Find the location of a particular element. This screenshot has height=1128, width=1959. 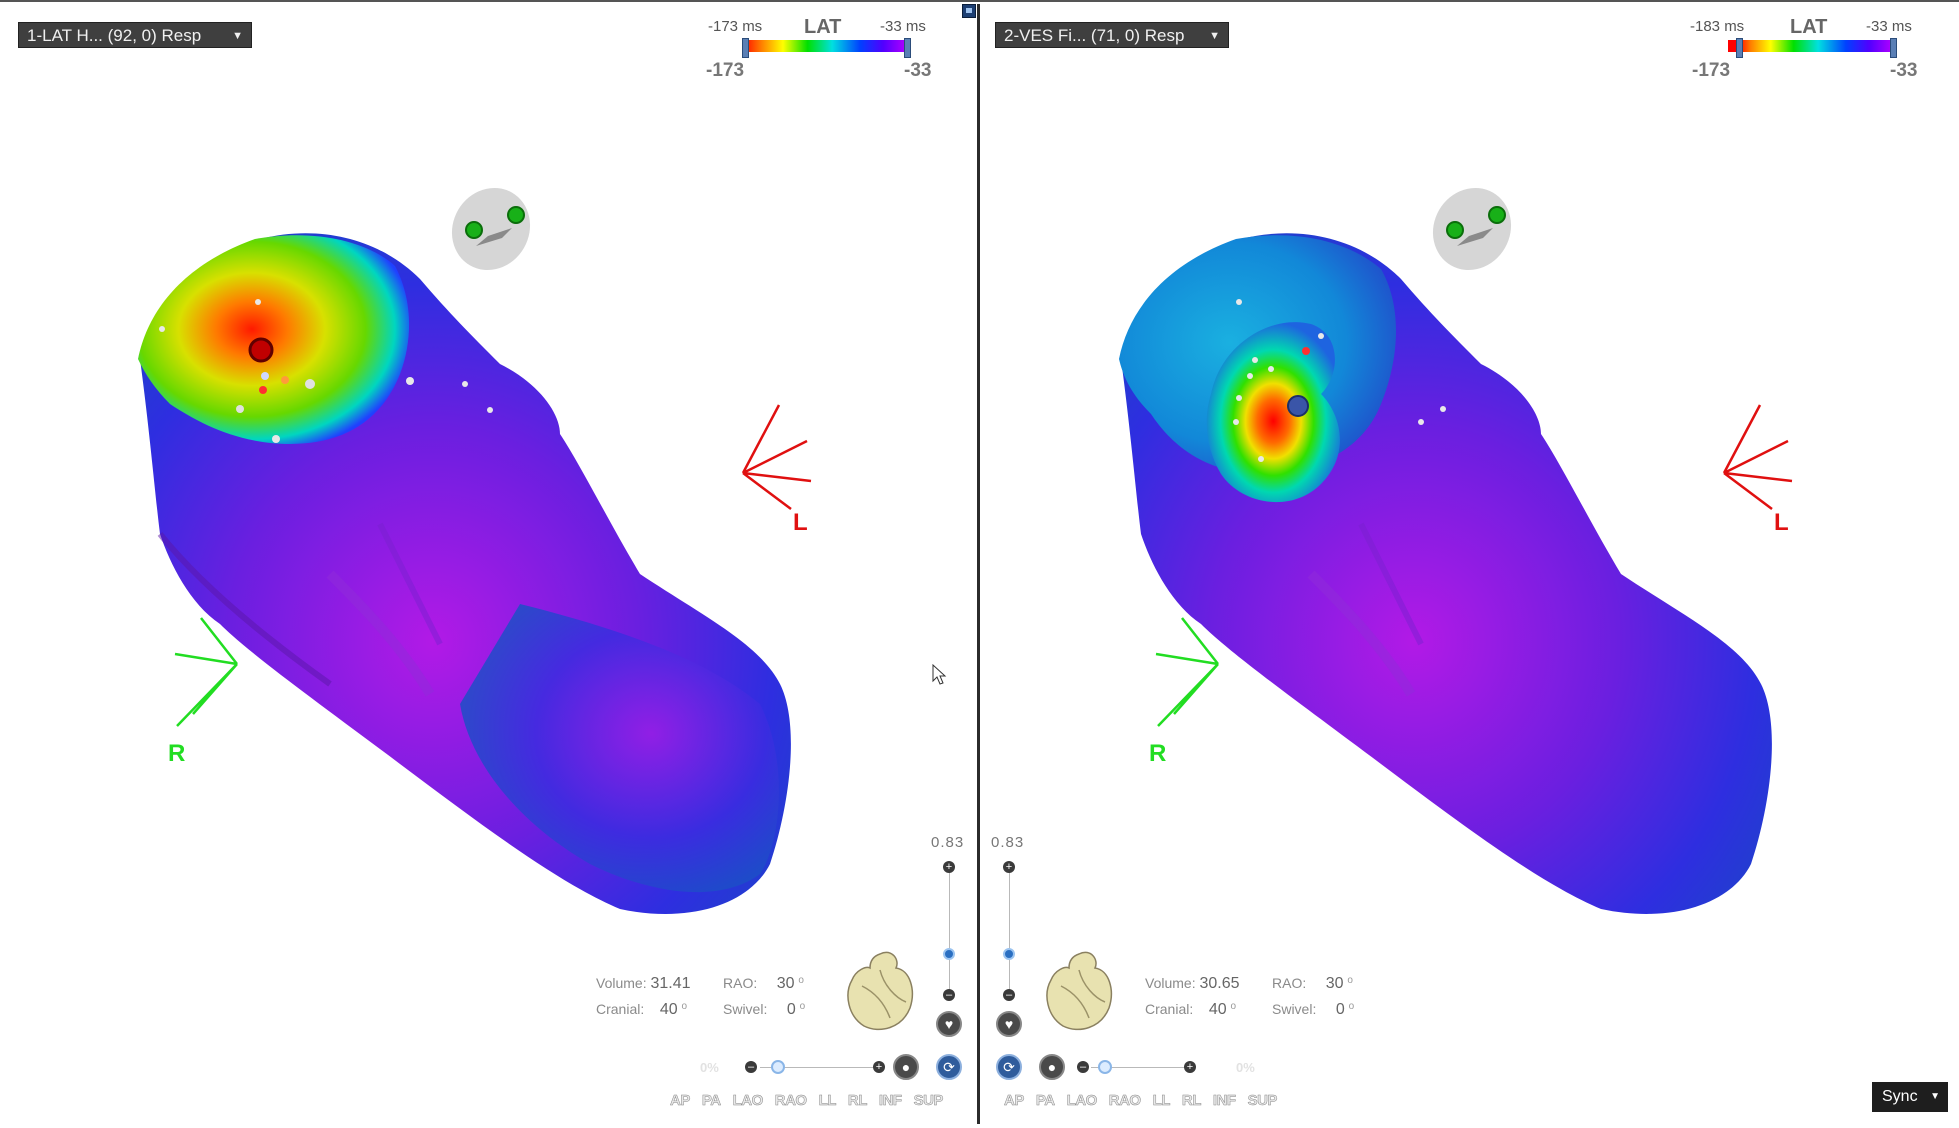

map-select-label: 1-LAT H... (92, 0) Resp is located at coordinates (114, 35).